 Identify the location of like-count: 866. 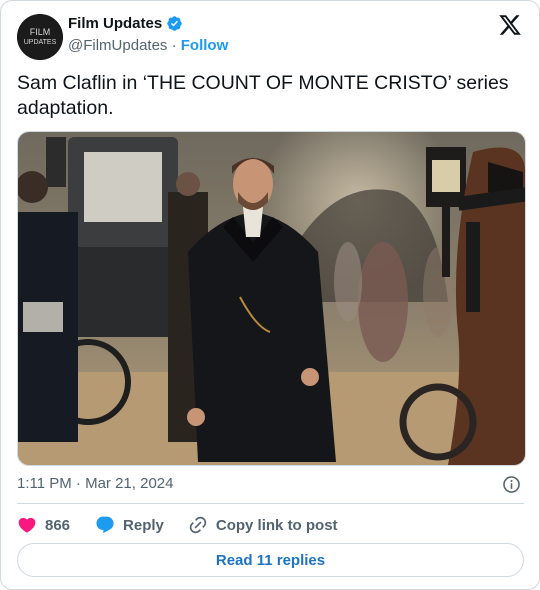
(58, 525).